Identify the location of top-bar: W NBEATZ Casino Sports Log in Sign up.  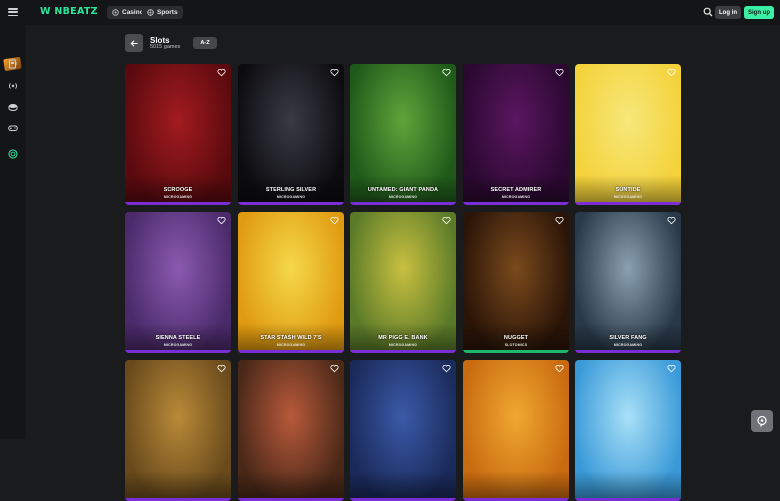
(390, 12).